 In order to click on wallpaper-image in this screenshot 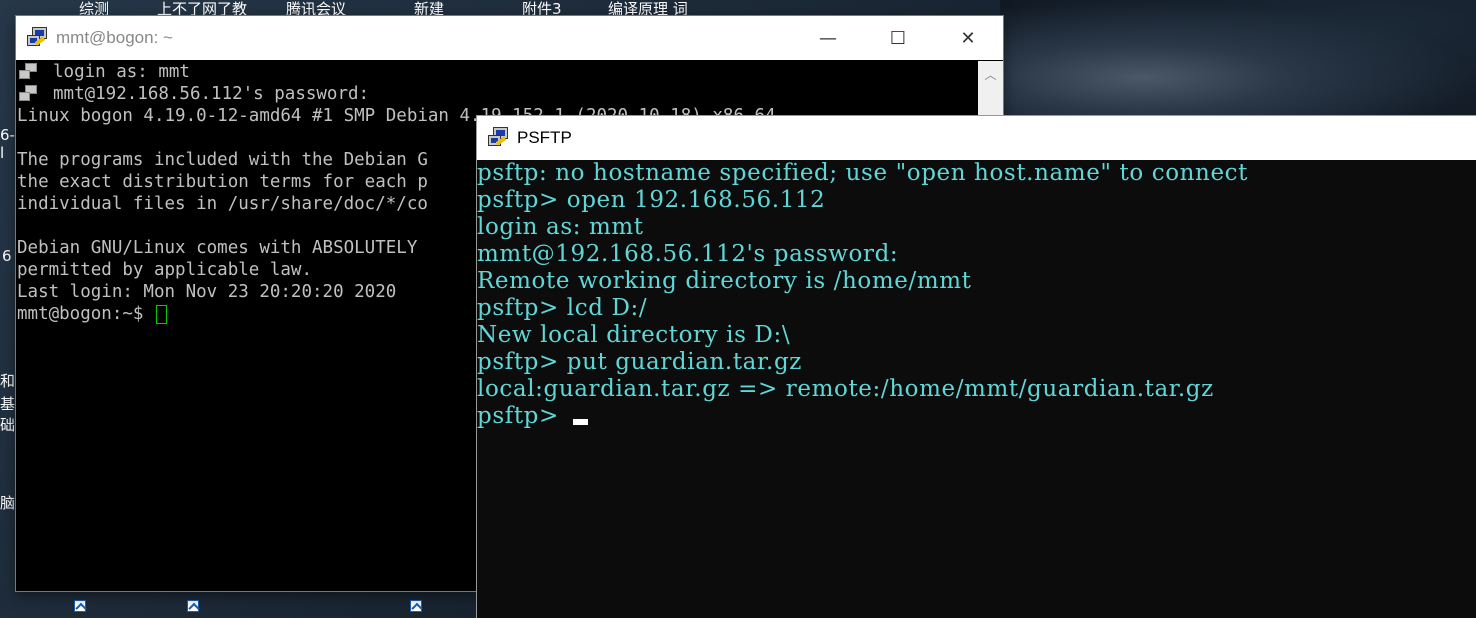, I will do `click(1238, 65)`.